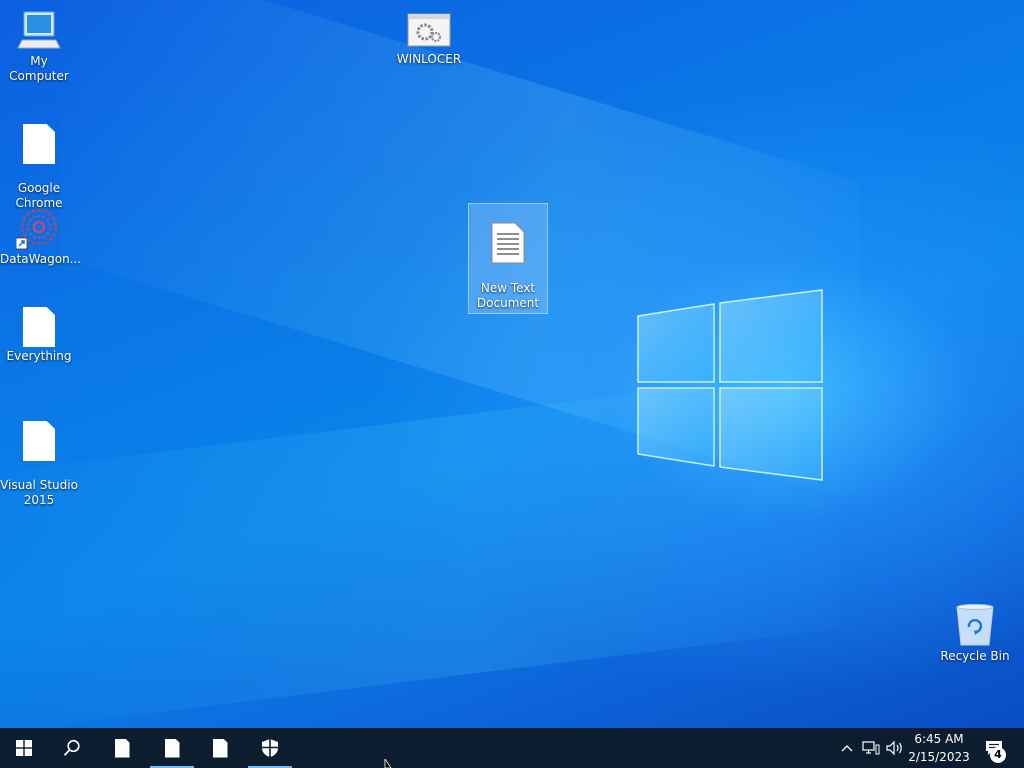 The height and width of the screenshot is (768, 1024). I want to click on chevron-up-icon, so click(847, 748).